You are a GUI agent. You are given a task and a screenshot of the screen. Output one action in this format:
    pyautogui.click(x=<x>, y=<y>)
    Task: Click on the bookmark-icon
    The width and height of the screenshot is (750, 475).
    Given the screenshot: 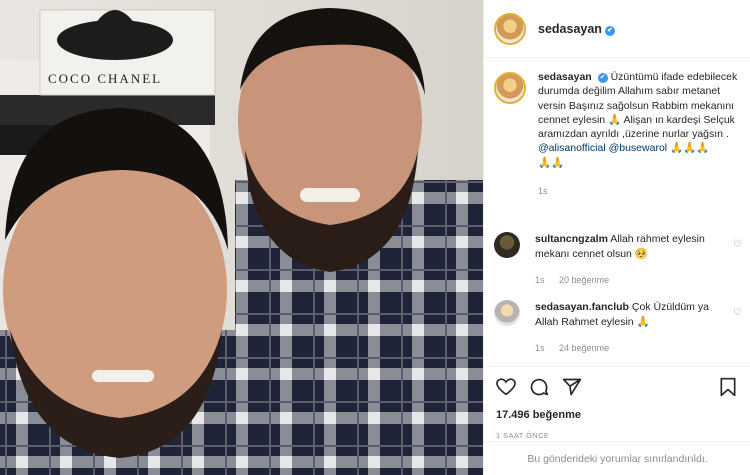 What is the action you would take?
    pyautogui.click(x=728, y=387)
    